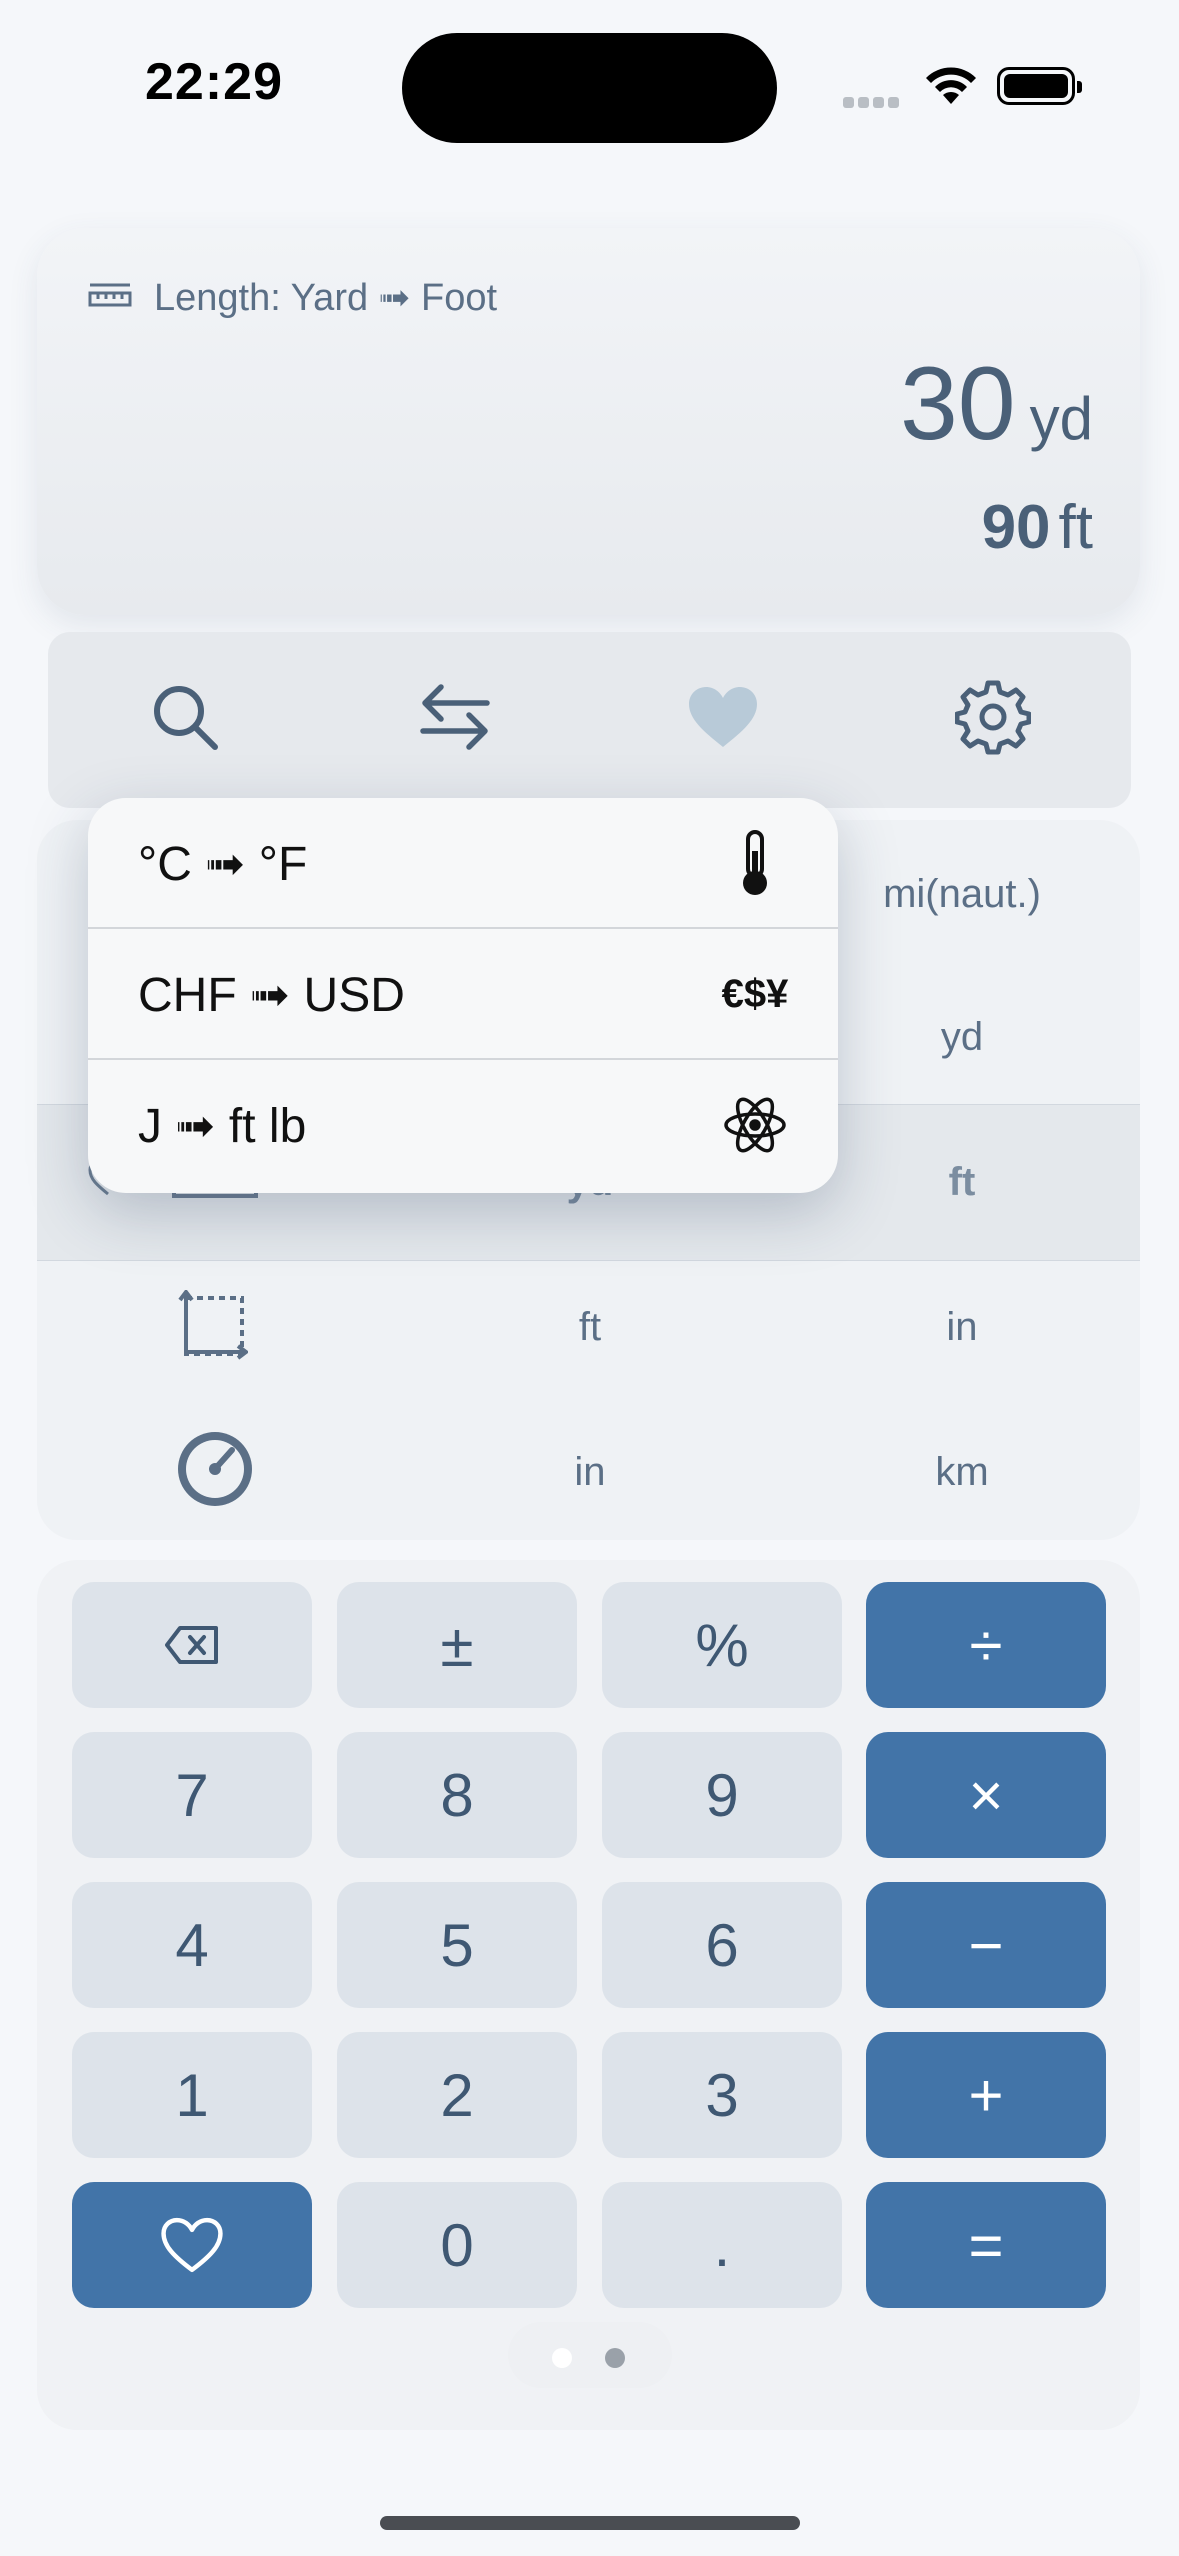 The image size is (1179, 2556). Describe the element at coordinates (1061, 418) in the screenshot. I see `input-unit: yd` at that location.